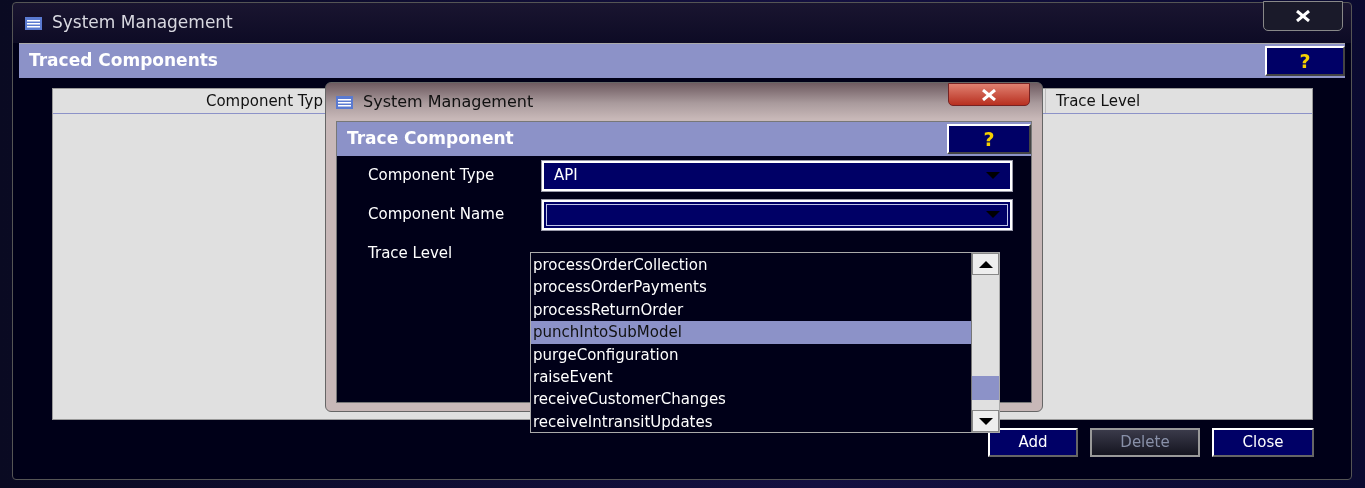  Describe the element at coordinates (189, 101) in the screenshot. I see `column-header: Component Typ` at that location.